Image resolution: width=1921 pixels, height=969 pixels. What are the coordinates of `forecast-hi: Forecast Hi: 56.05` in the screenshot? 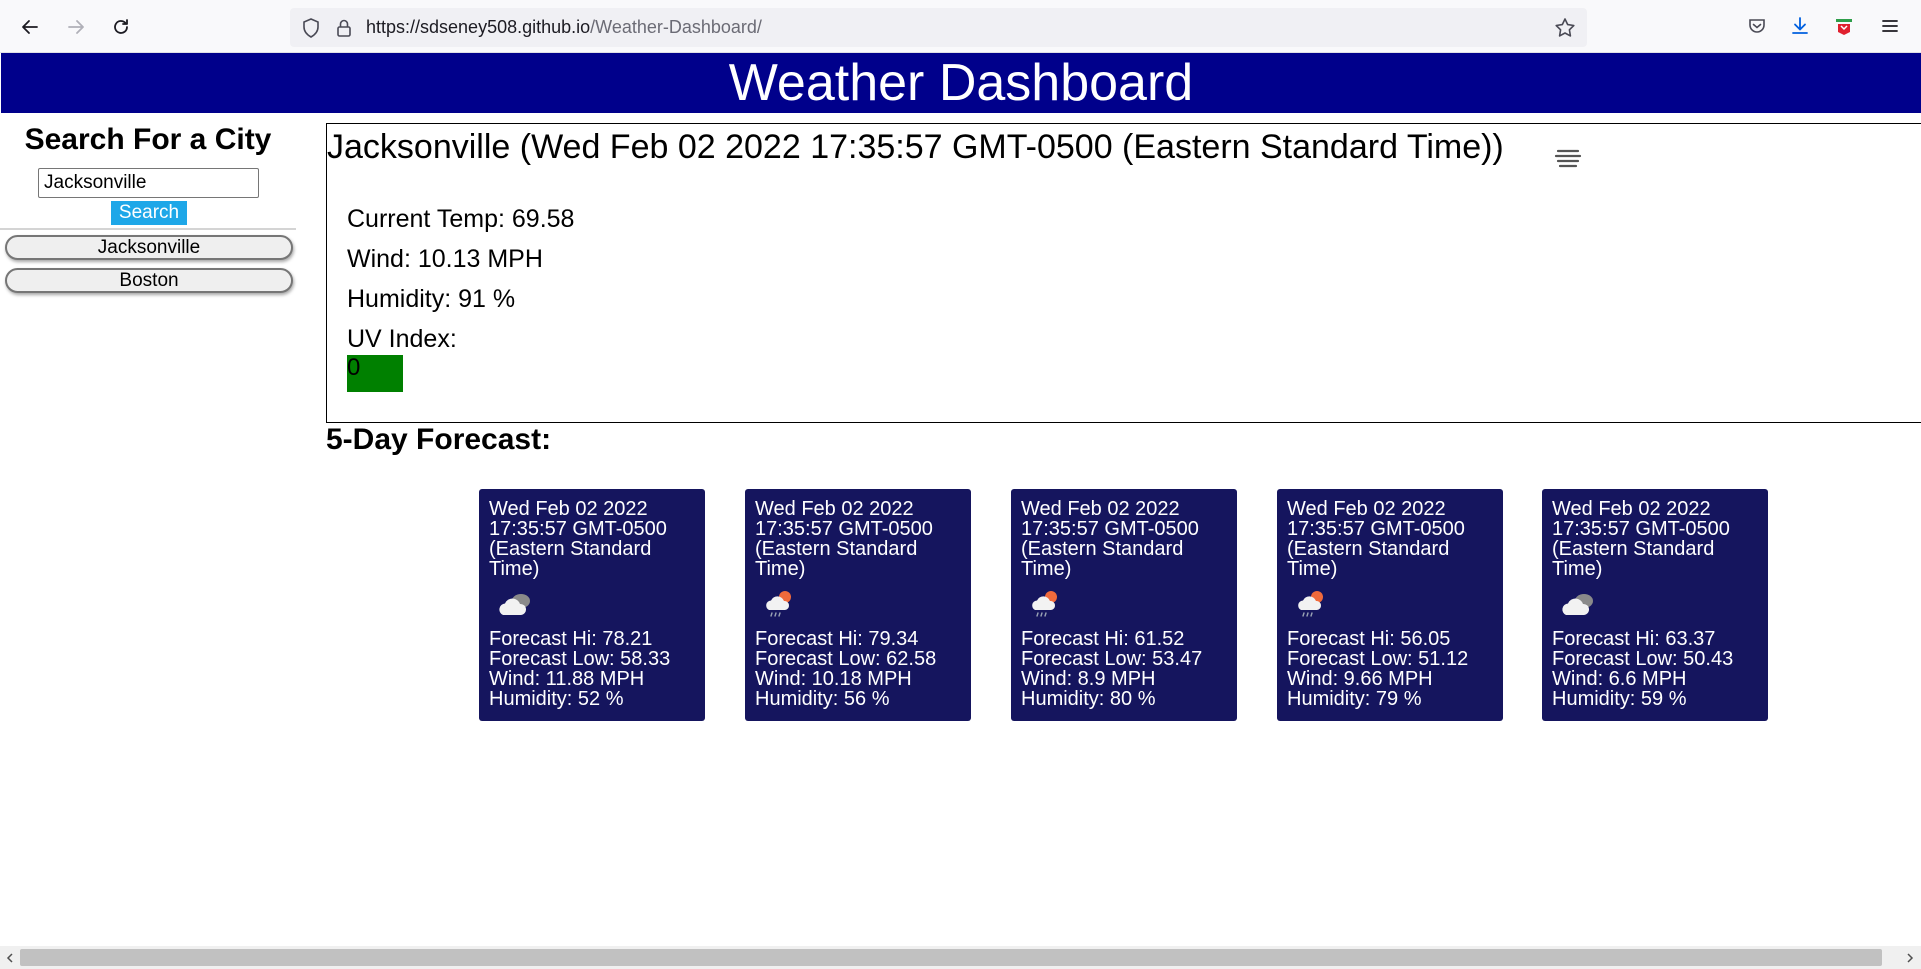 It's located at (1369, 639).